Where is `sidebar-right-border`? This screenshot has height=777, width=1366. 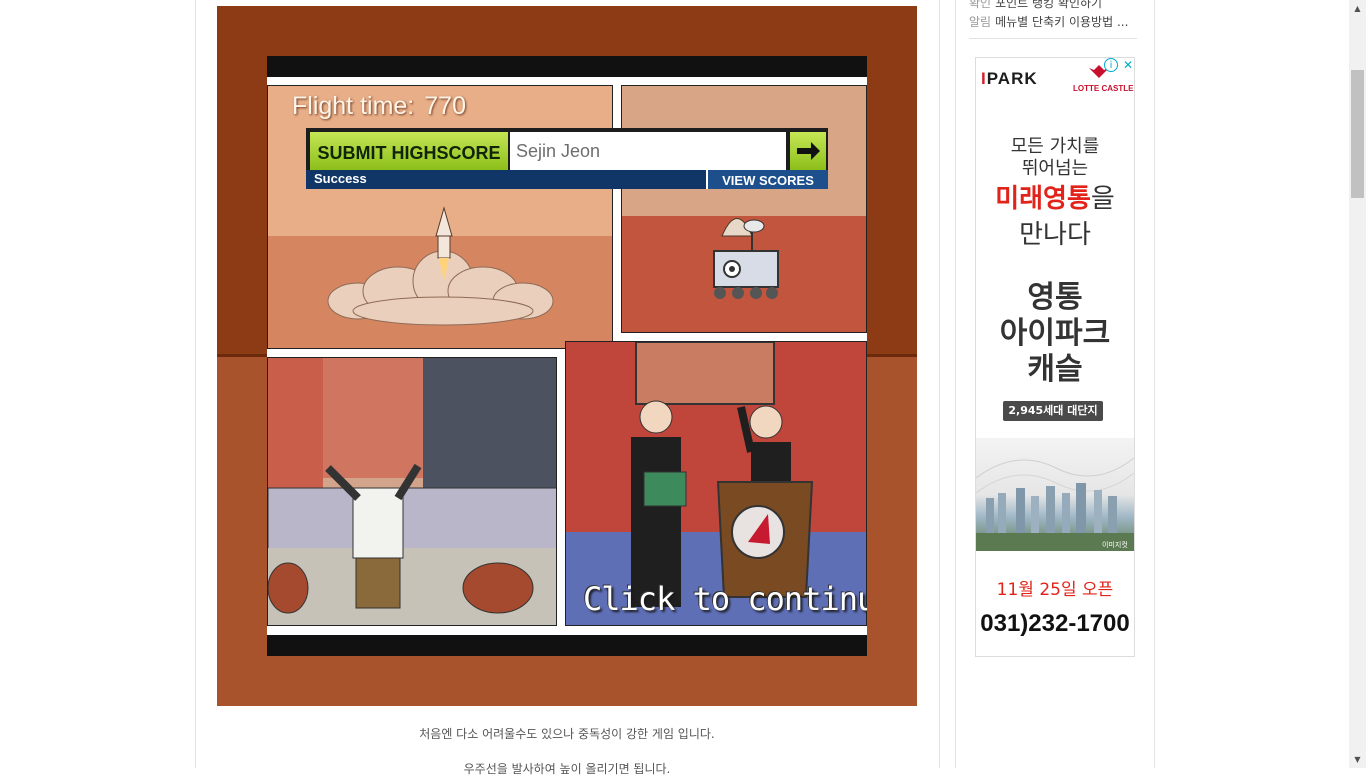
sidebar-right-border is located at coordinates (1154, 384).